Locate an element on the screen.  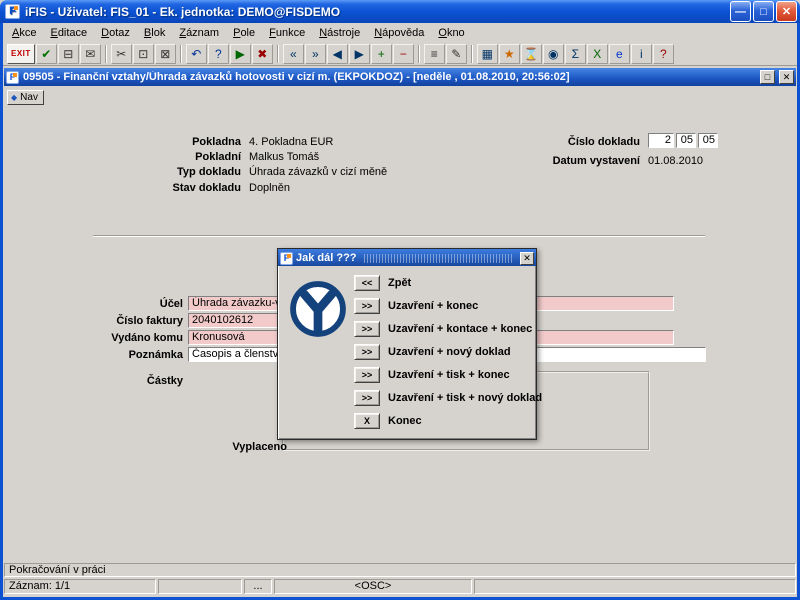
stav-dokladu-label: Stav dokladu is located at coordinates (206, 188).